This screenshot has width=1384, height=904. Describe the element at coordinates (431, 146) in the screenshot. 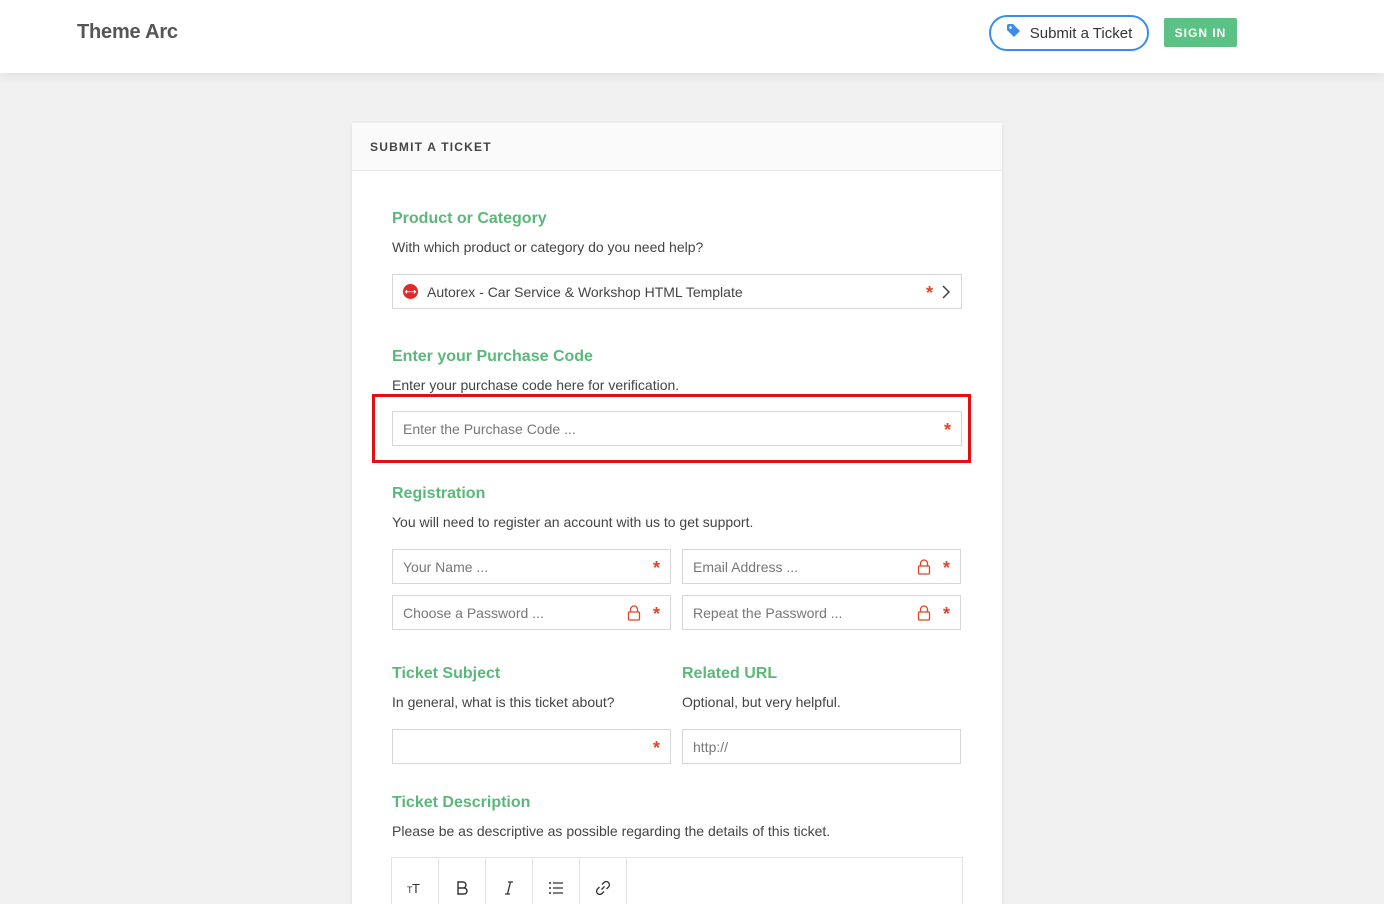

I see `card-title: SUBMIT A TICKET` at that location.